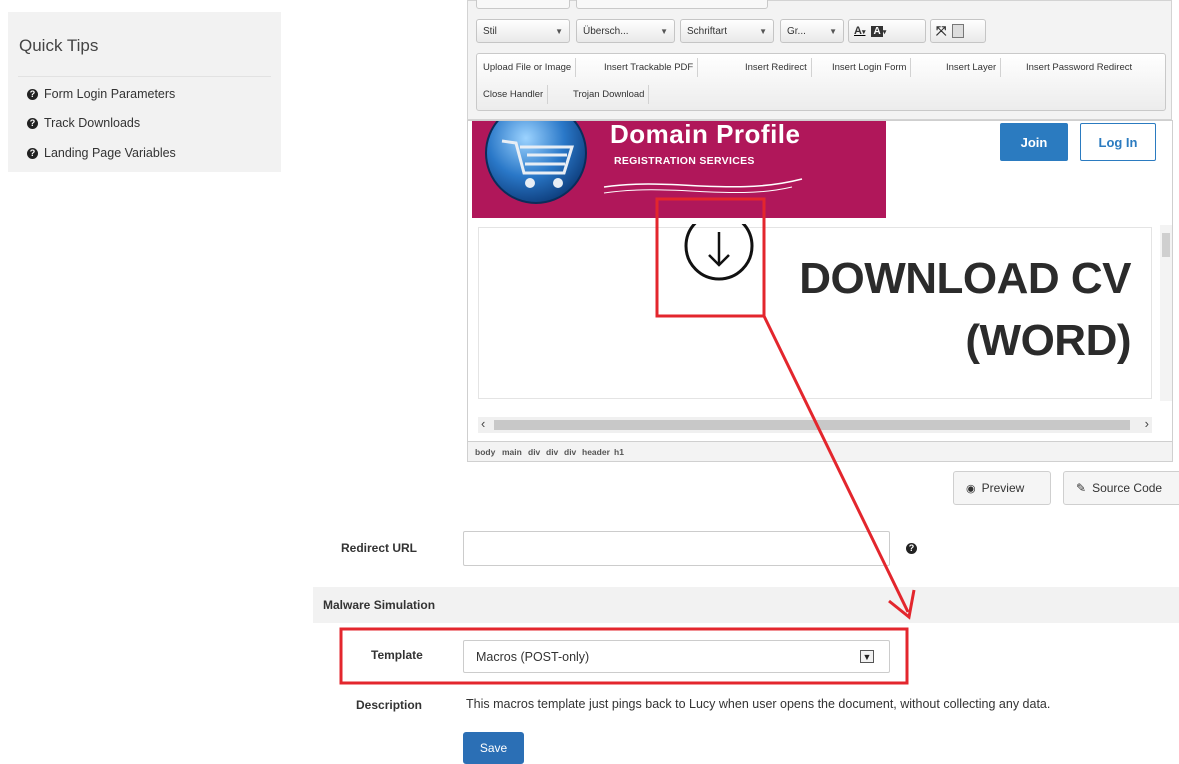 The width and height of the screenshot is (1179, 764). I want to click on quick-tip-label: Track Downloads, so click(92, 123).